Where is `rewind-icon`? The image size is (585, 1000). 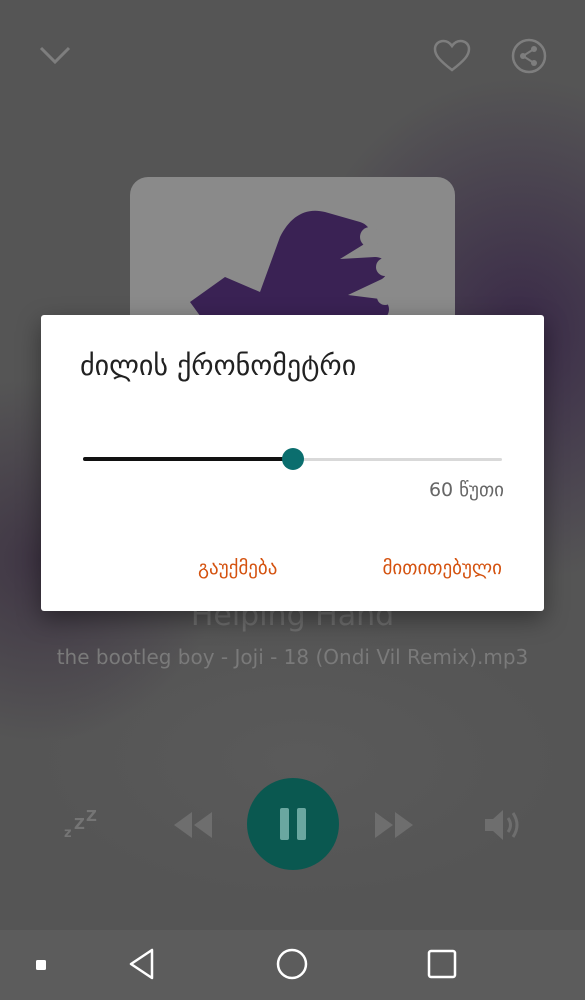
rewind-icon is located at coordinates (192, 825).